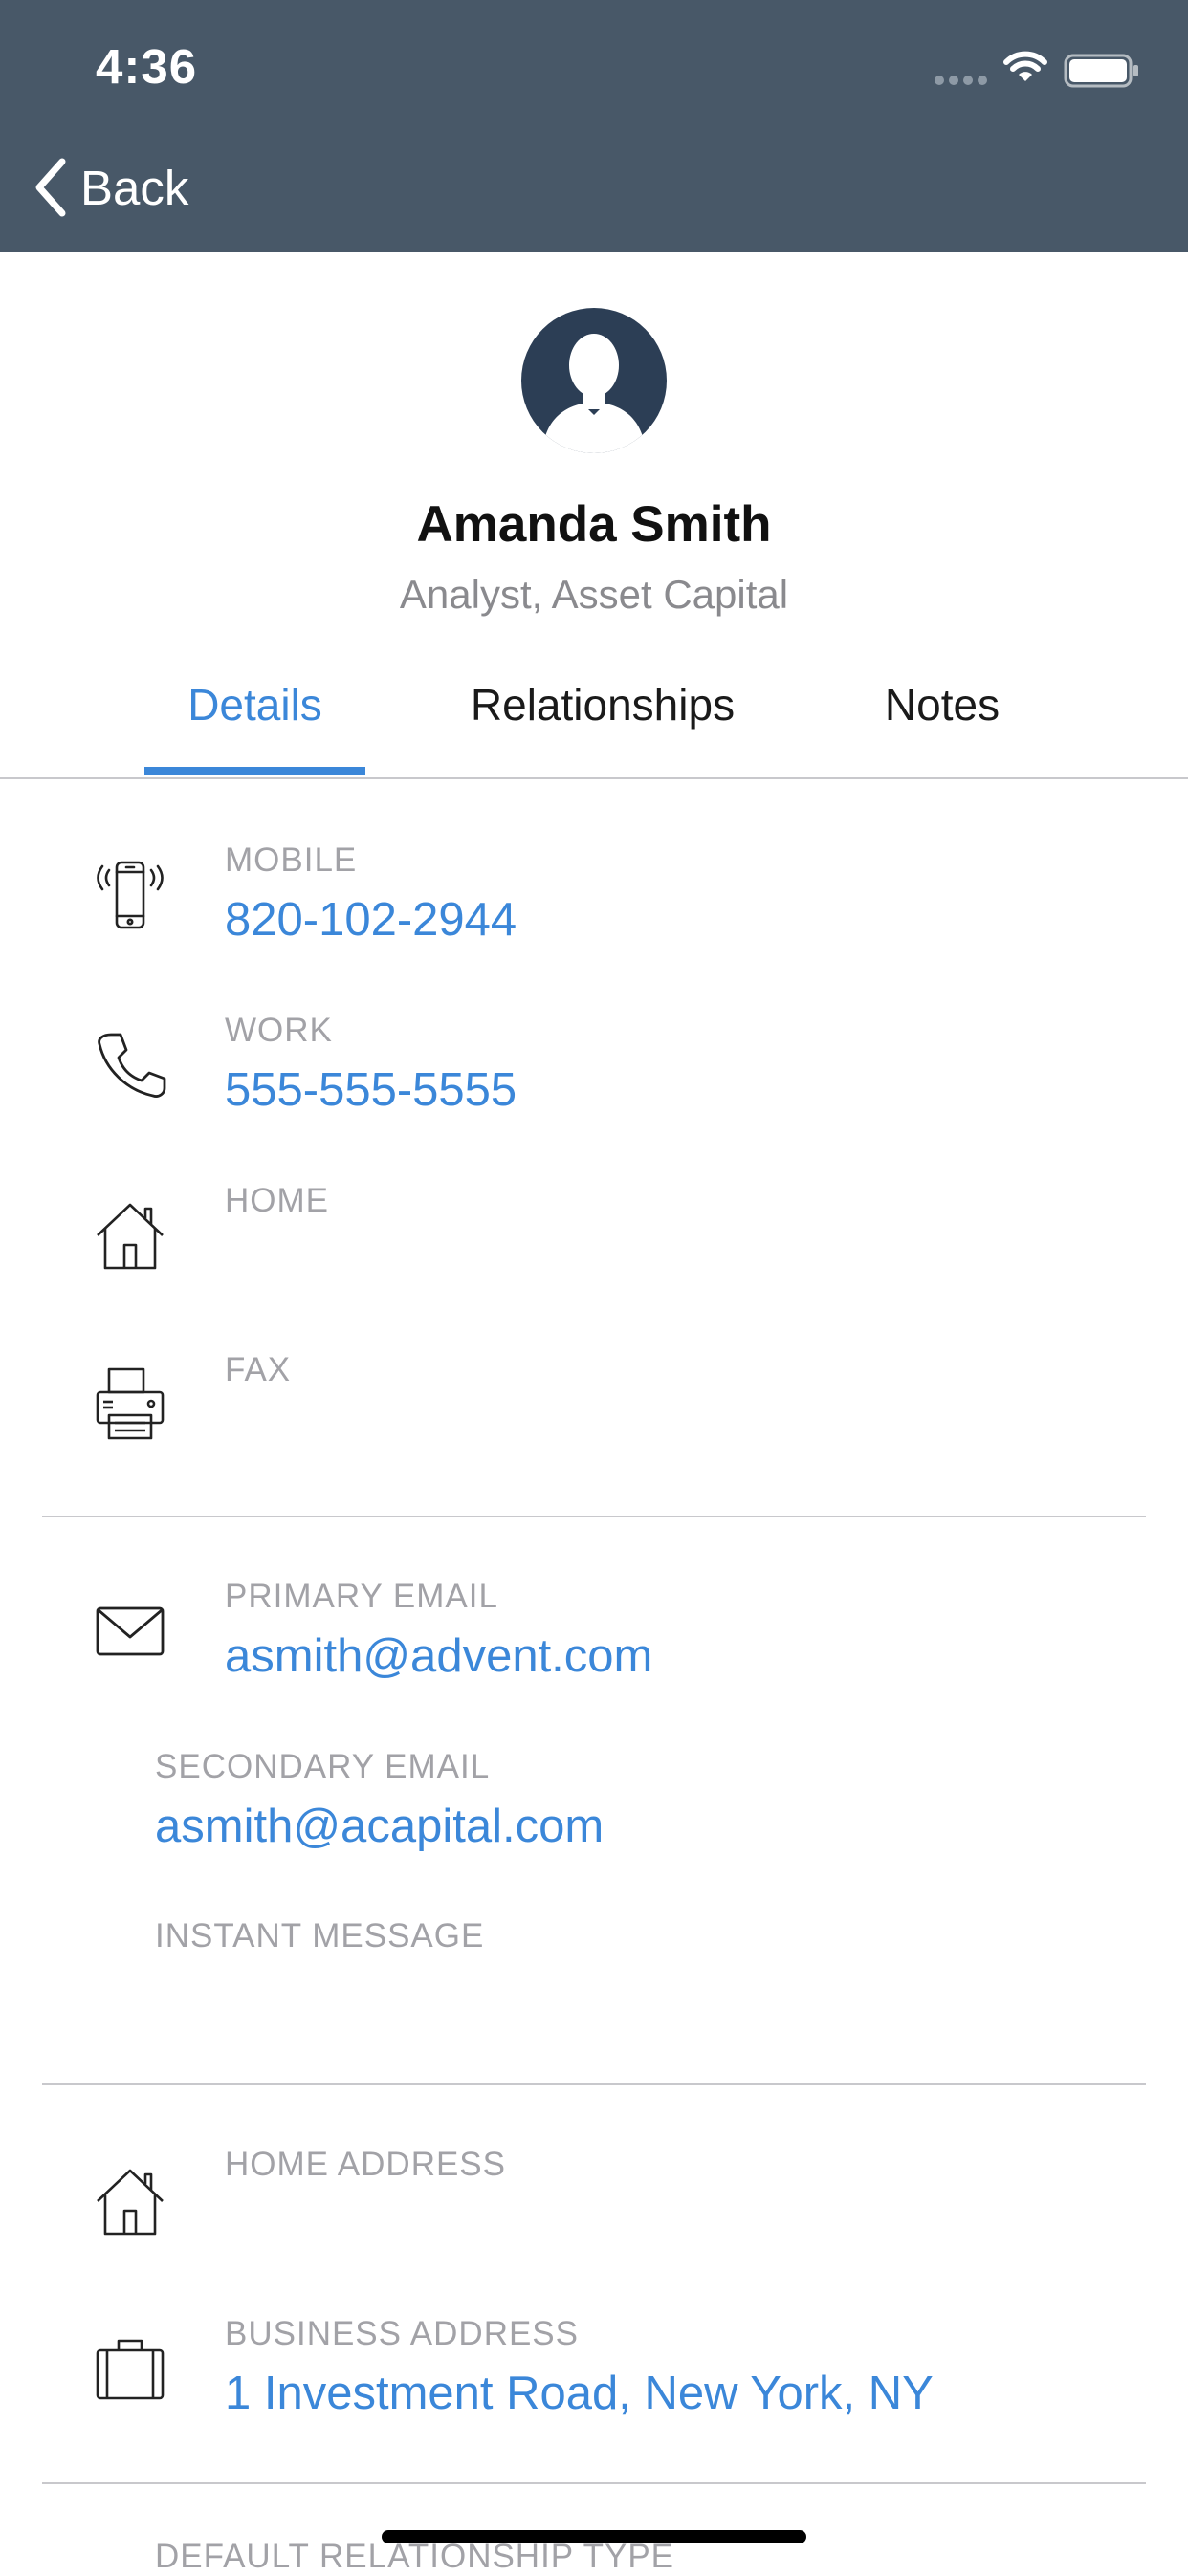  What do you see at coordinates (320, 1935) in the screenshot?
I see `instant-message-label: INSTANT MESSAGE` at bounding box center [320, 1935].